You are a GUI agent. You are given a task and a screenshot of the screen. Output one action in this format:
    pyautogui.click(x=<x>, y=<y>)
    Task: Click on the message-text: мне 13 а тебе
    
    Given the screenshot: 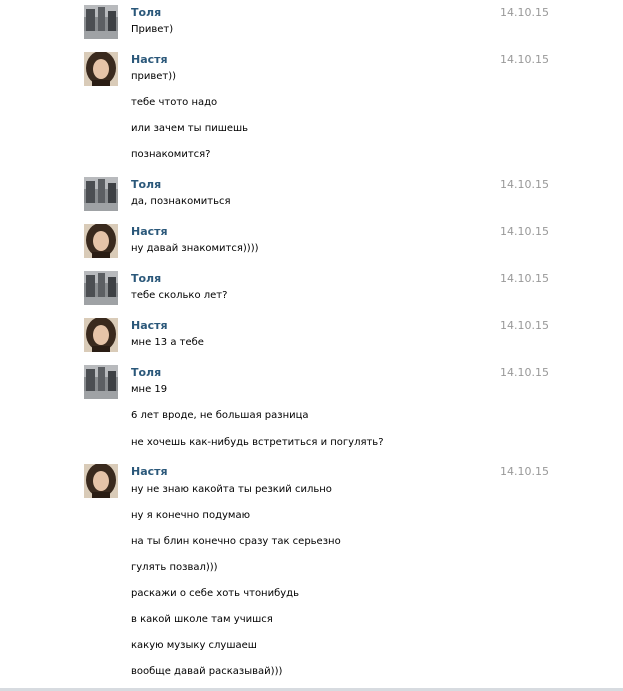 What is the action you would take?
    pyautogui.click(x=167, y=342)
    